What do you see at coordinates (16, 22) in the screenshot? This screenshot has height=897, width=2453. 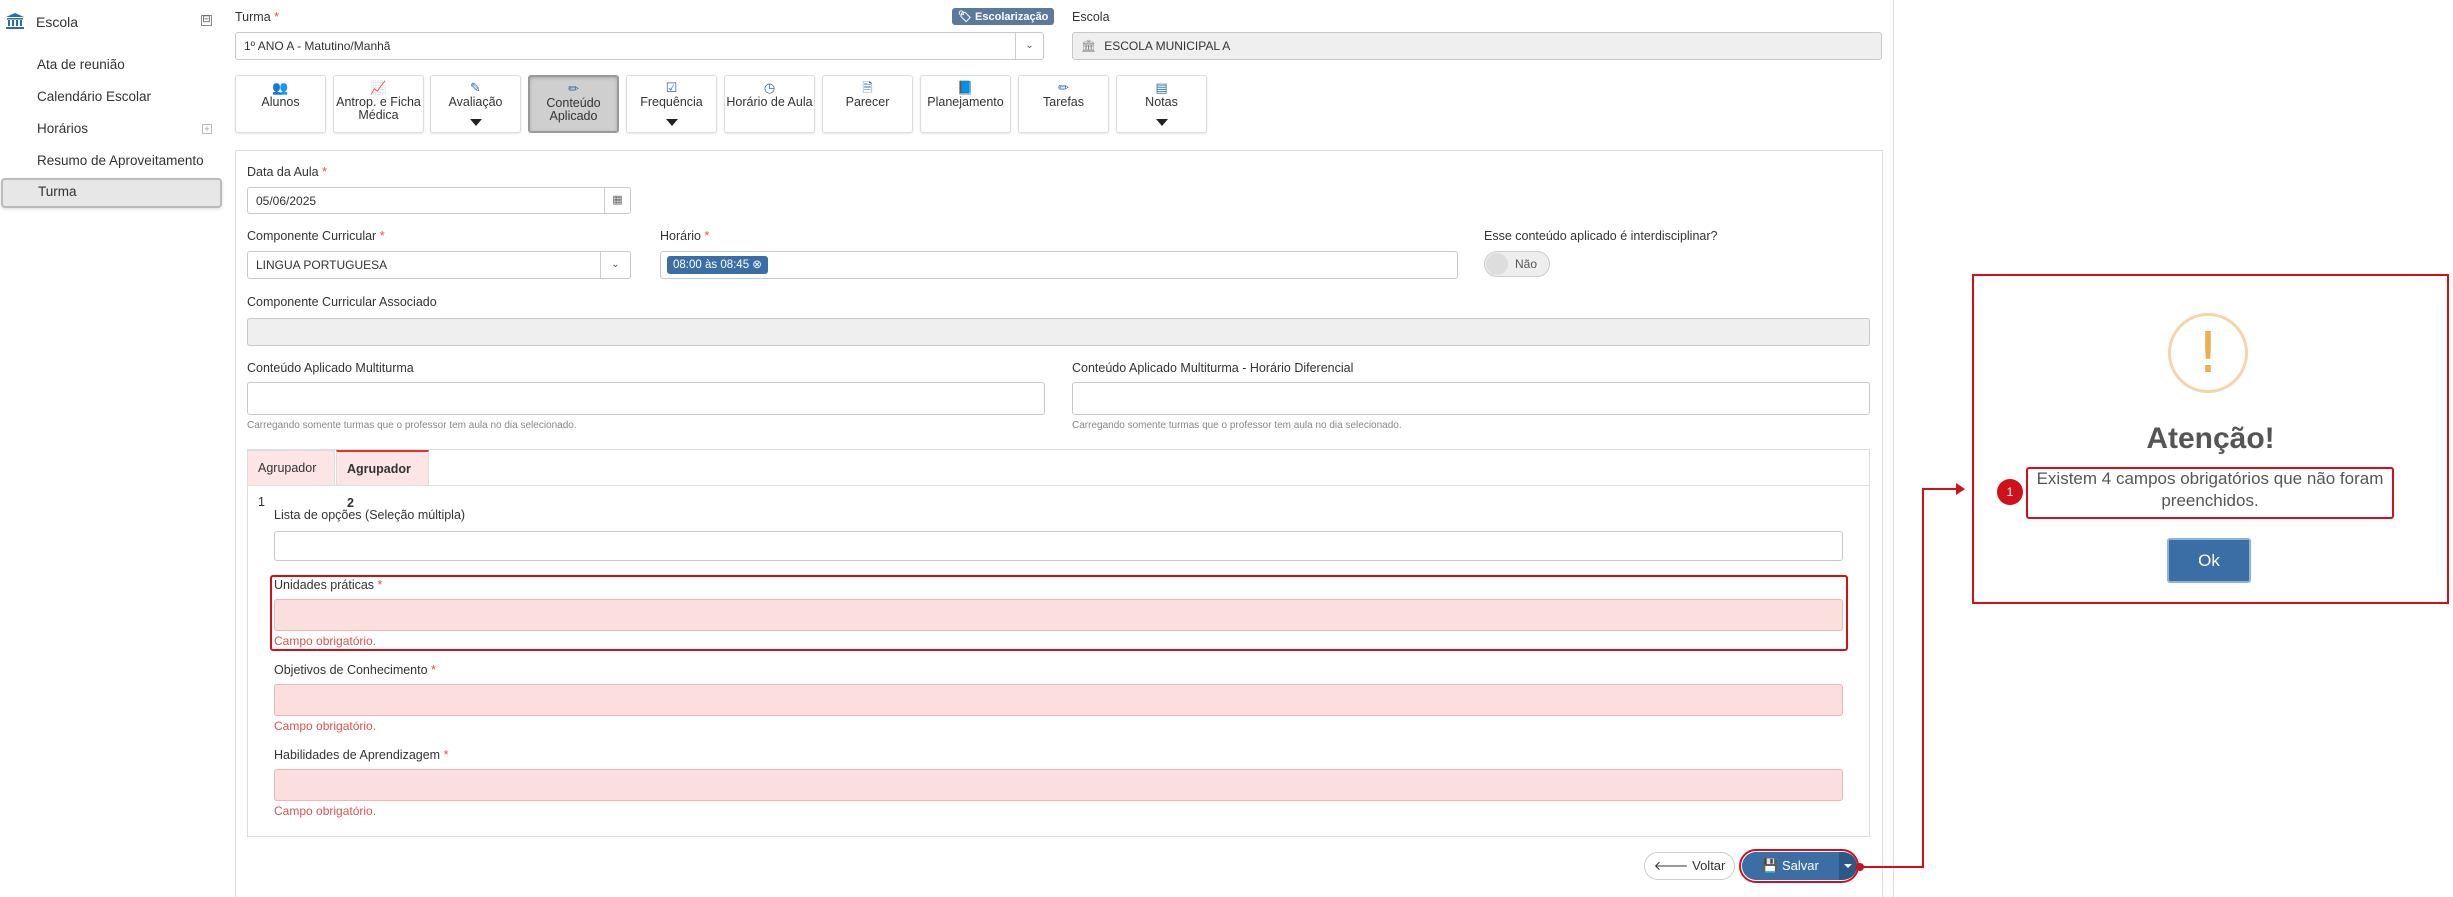 I see `building-icon` at bounding box center [16, 22].